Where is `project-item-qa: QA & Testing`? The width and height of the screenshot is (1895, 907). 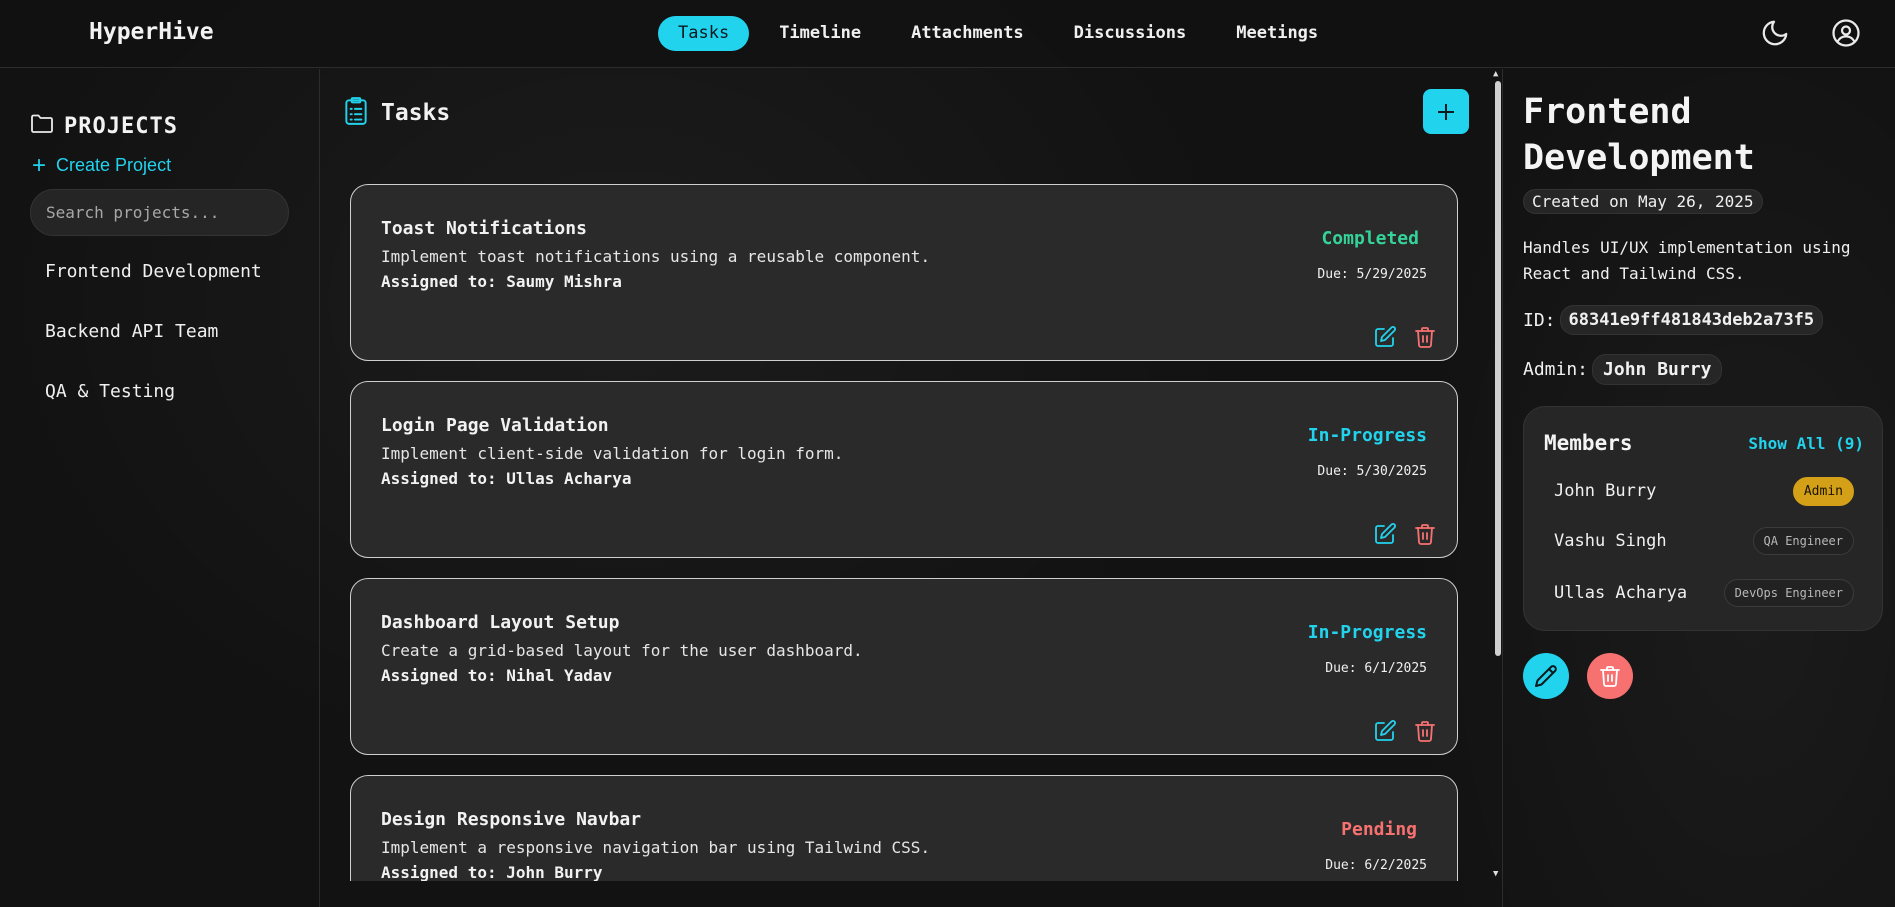
project-item-qa: QA & Testing is located at coordinates (165, 392).